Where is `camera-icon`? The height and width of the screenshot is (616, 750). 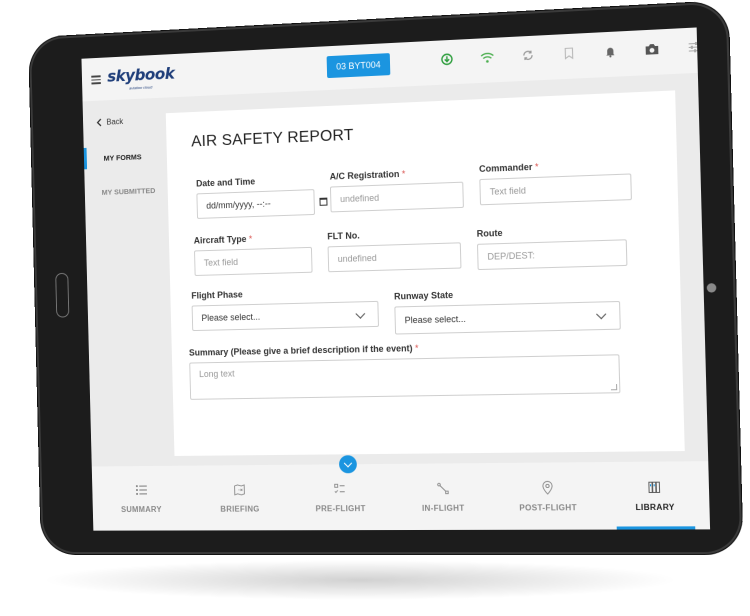
camera-icon is located at coordinates (651, 49).